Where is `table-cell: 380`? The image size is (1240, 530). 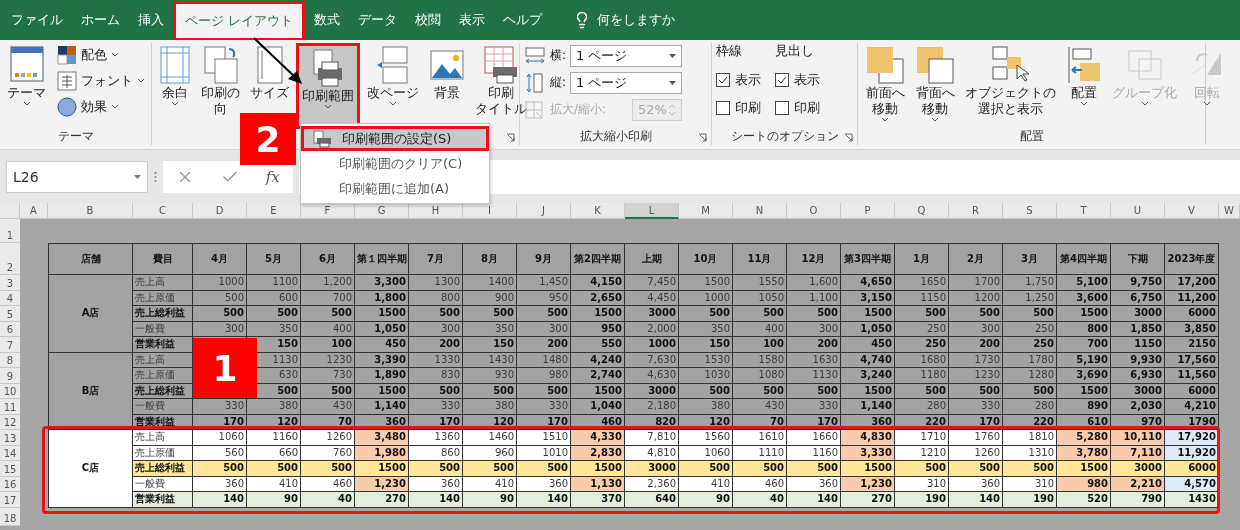
table-cell: 380 is located at coordinates (274, 407).